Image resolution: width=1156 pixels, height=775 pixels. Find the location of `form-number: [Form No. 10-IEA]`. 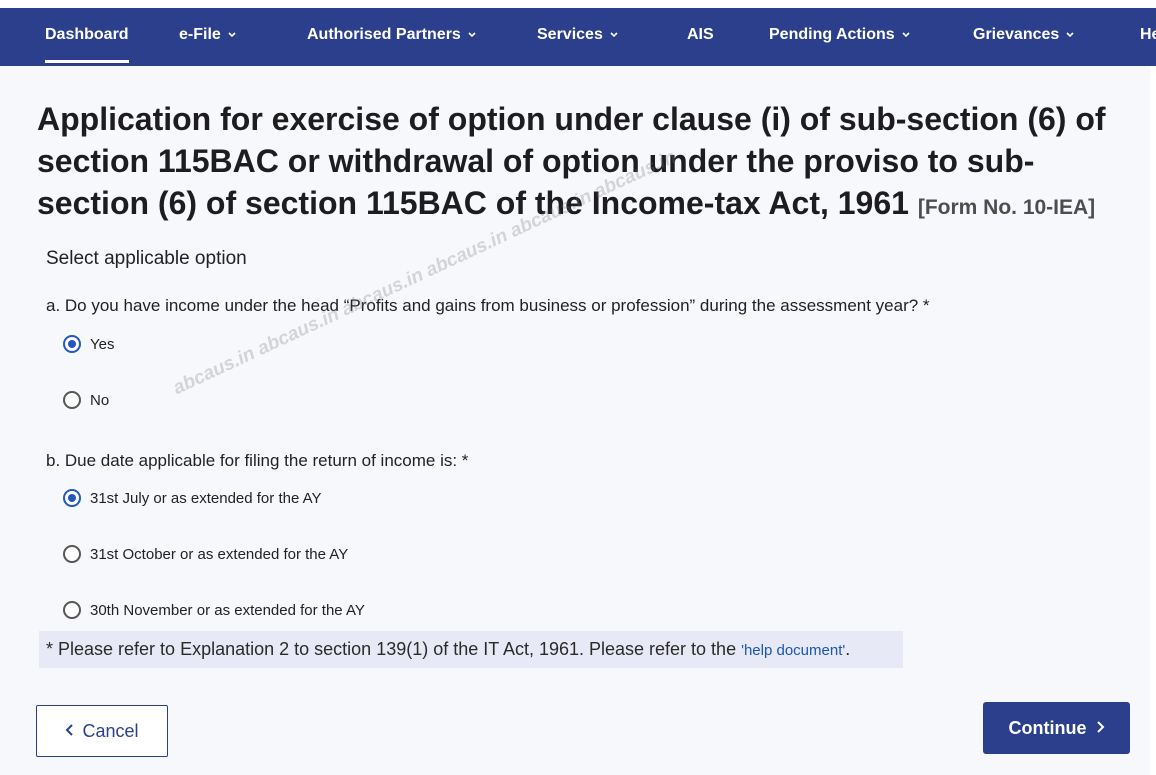

form-number: [Form No. 10-IEA] is located at coordinates (1006, 207).